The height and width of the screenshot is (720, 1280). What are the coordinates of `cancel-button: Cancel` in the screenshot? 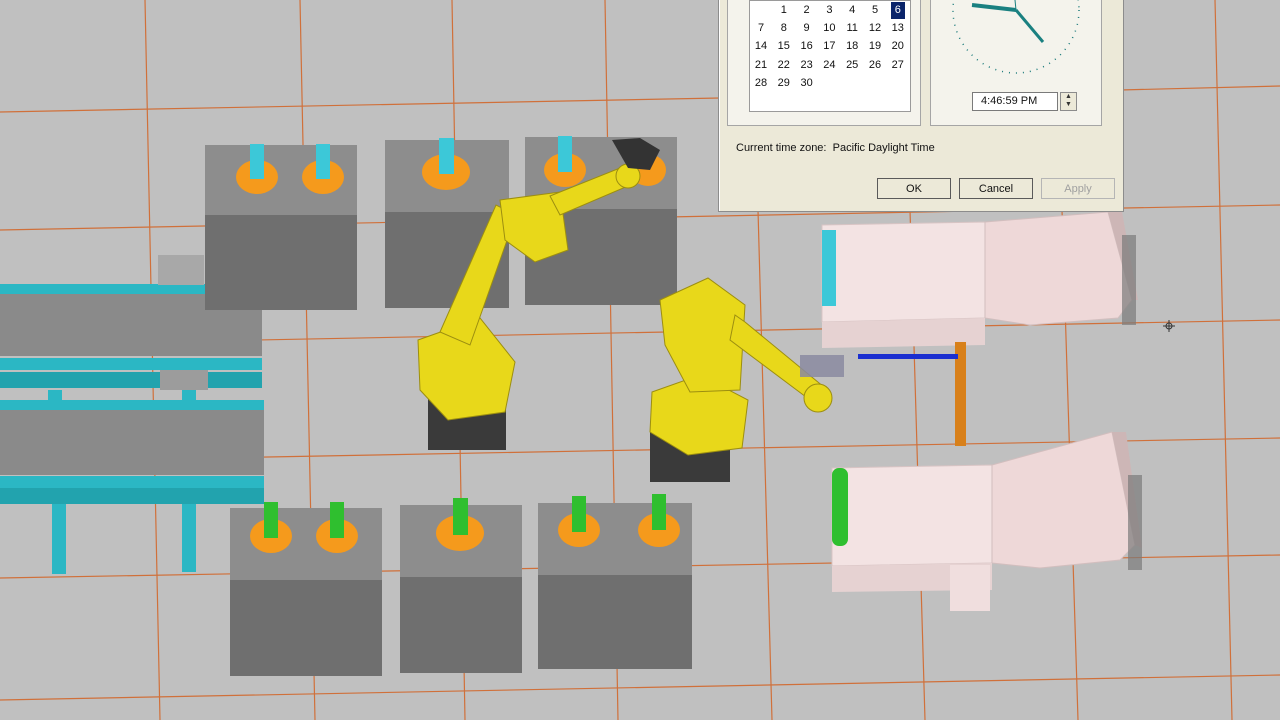 It's located at (996, 188).